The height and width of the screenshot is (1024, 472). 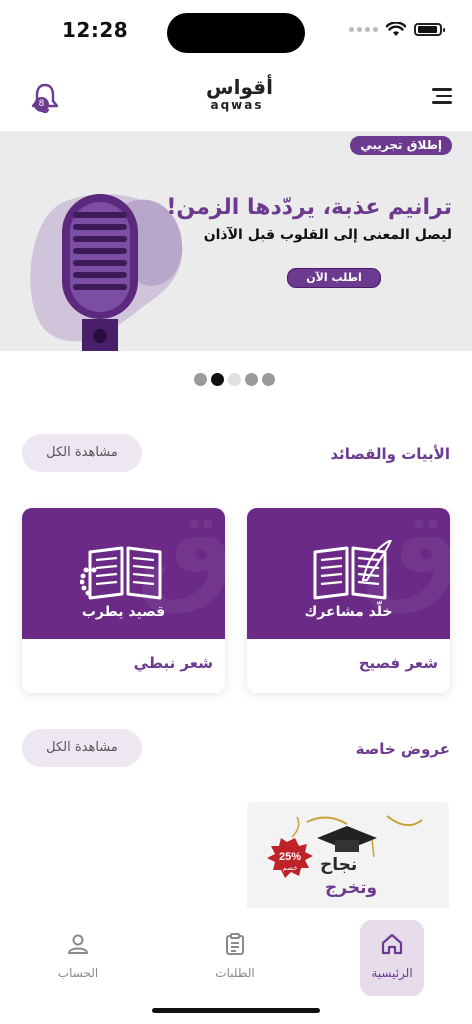 What do you see at coordinates (239, 87) in the screenshot?
I see `logo-arabic: أقواس` at bounding box center [239, 87].